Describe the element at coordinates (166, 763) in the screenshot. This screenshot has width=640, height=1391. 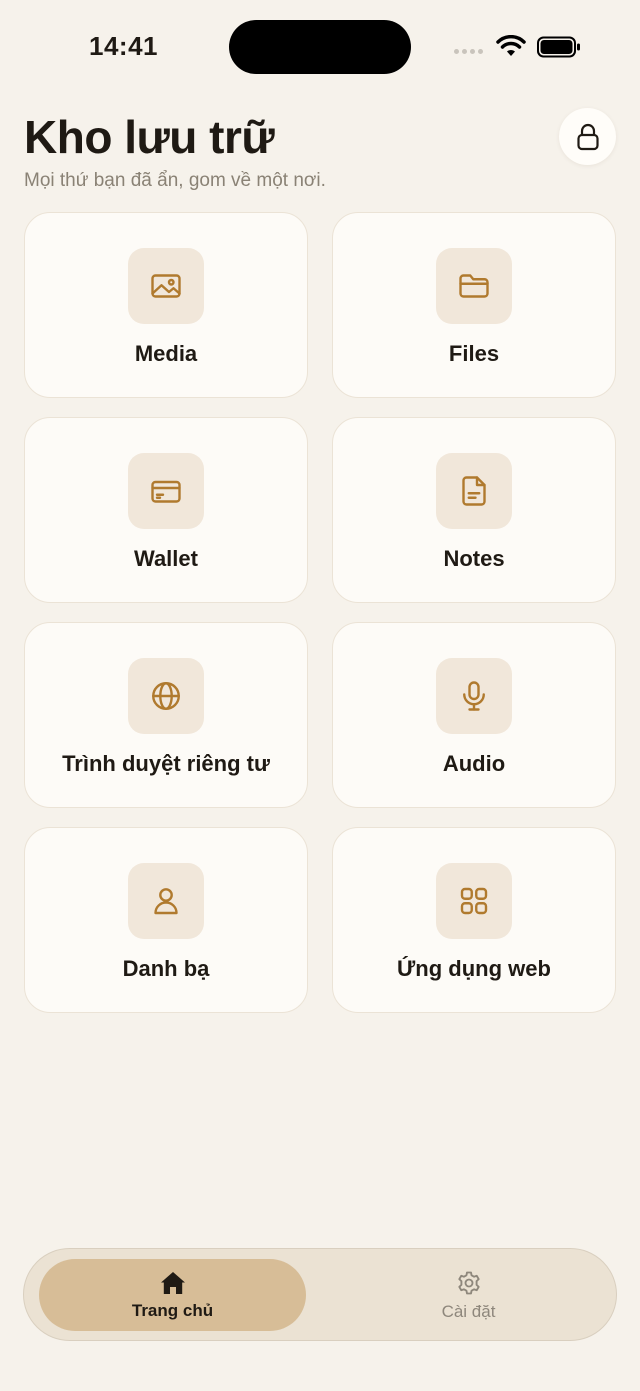
I see `card-label-private-browser: Trình duyệt riêng tư` at that location.